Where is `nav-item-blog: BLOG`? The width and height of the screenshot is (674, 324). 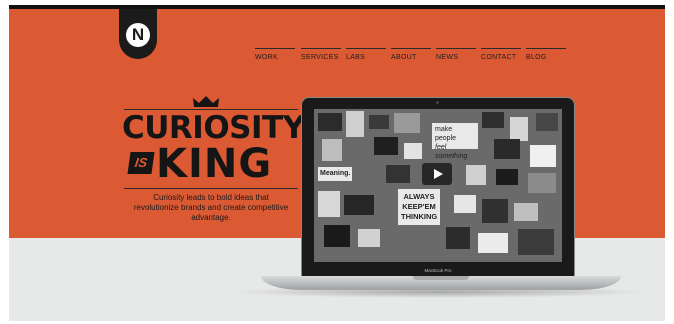
nav-item-blog: BLOG is located at coordinates (546, 57).